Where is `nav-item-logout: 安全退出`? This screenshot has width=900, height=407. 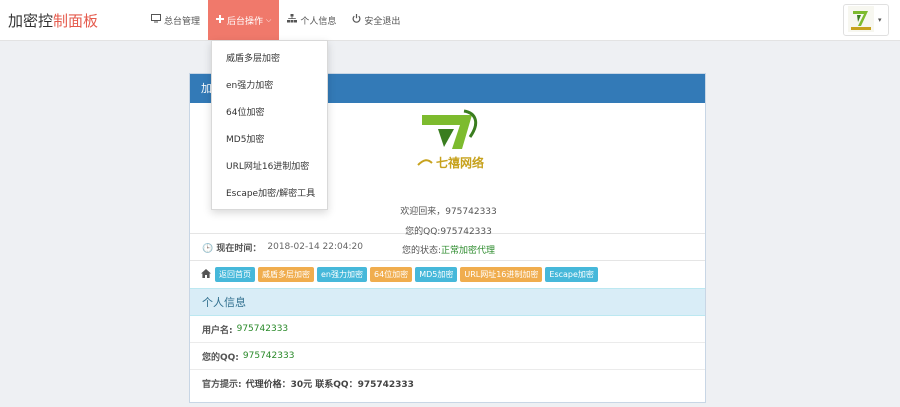
nav-item-logout: 安全退出 is located at coordinates (376, 20).